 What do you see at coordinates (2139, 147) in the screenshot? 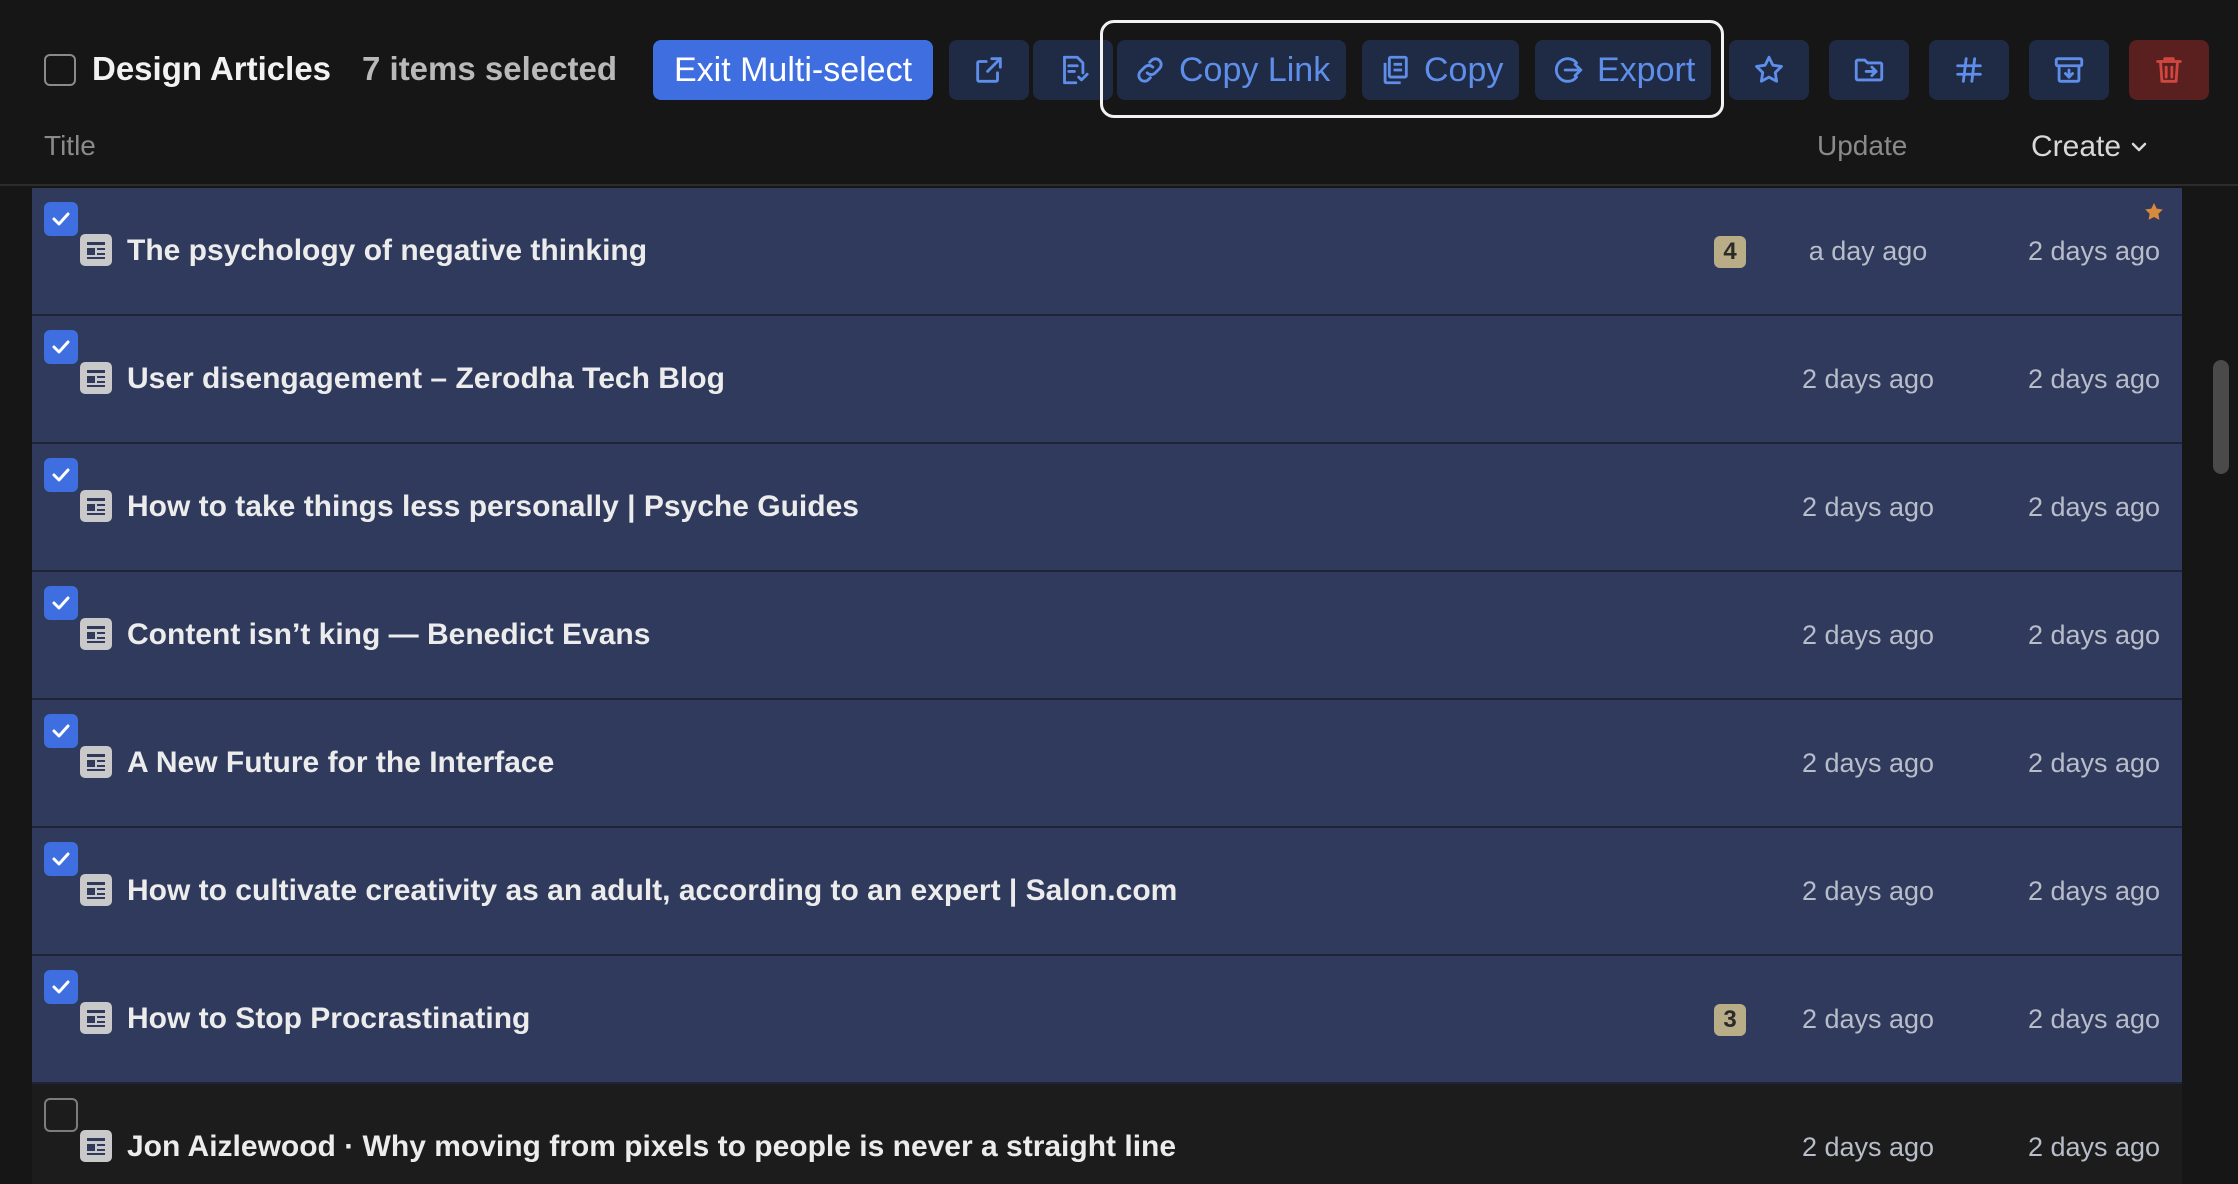
I see `chevron-down-icon` at bounding box center [2139, 147].